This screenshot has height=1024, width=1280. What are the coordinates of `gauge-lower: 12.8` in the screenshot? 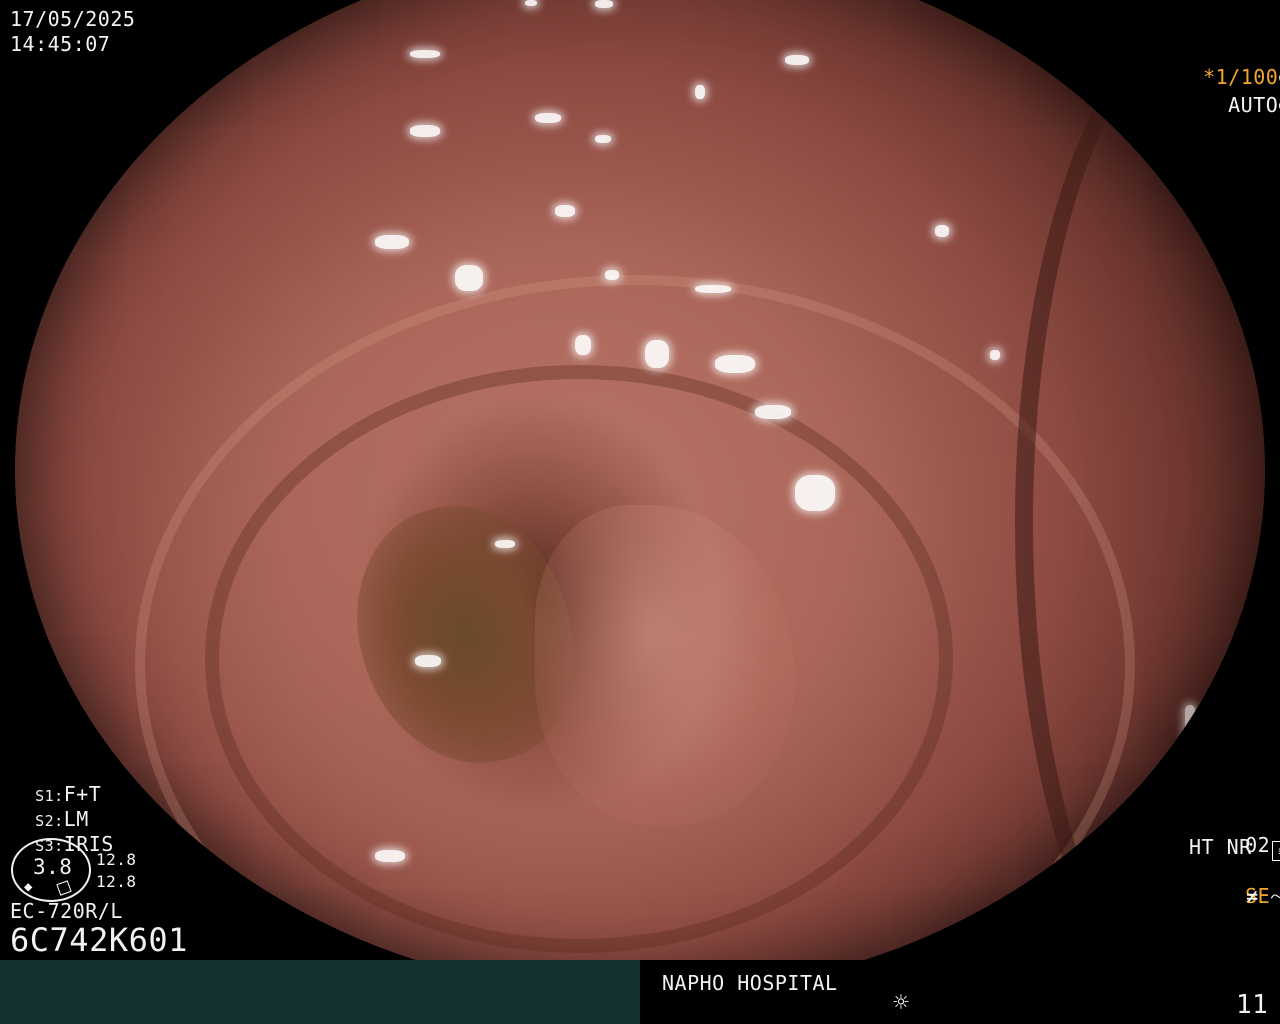 It's located at (116, 881).